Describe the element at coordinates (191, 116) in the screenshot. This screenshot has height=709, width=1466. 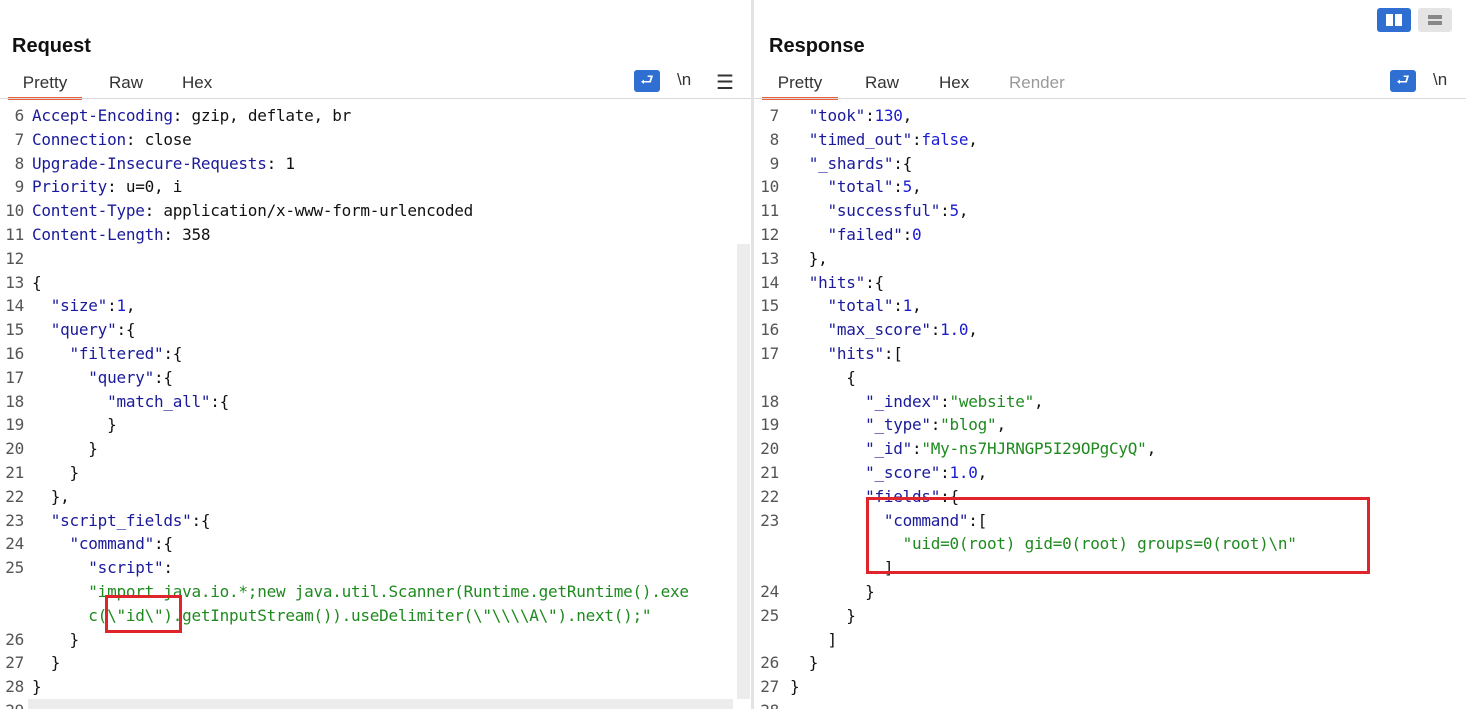
I see `line-text: Accept-Encoding: gzip, deflate, br` at that location.